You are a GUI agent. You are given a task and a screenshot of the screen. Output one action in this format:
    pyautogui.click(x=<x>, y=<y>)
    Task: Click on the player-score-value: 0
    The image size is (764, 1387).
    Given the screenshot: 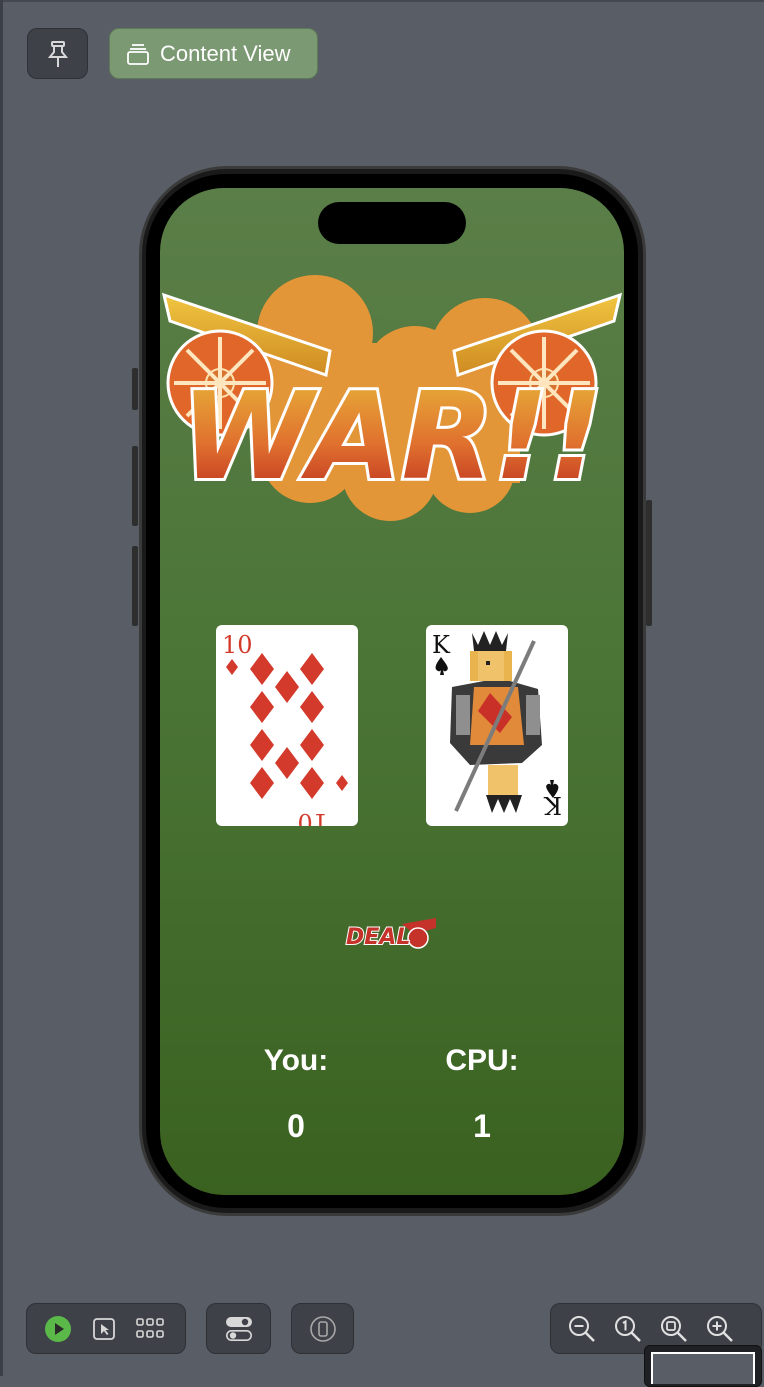 What is the action you would take?
    pyautogui.click(x=296, y=1126)
    